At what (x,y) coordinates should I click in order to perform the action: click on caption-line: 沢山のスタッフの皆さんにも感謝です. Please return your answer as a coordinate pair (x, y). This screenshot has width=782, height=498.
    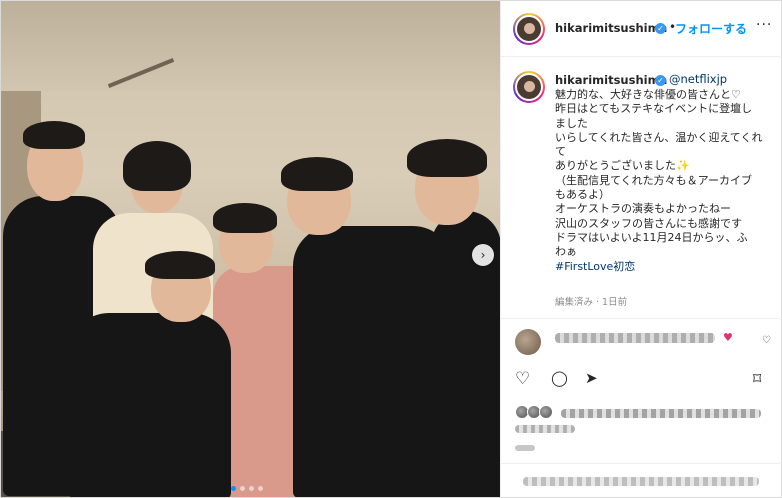
    Looking at the image, I should click on (648, 223).